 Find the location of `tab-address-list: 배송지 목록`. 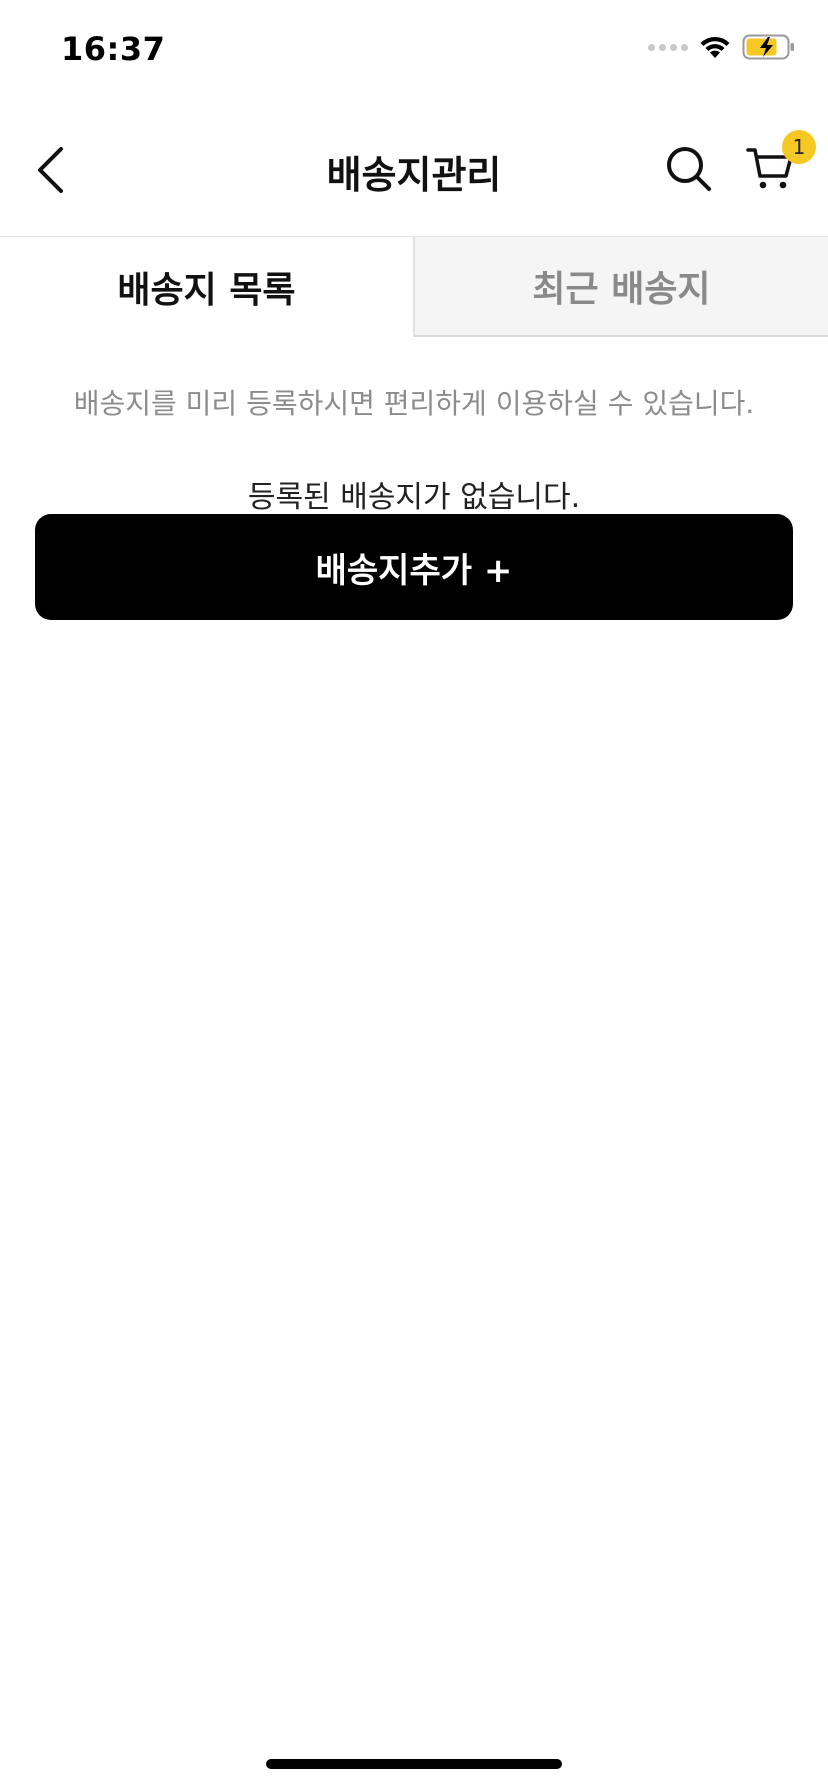

tab-address-list: 배송지 목록 is located at coordinates (206, 287).